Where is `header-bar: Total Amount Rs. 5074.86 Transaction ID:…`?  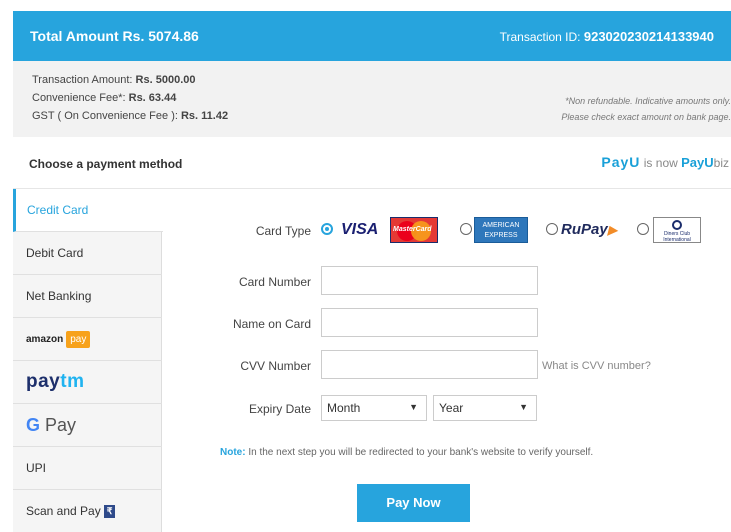
header-bar: Total Amount Rs. 5074.86 Transaction ID:… is located at coordinates (372, 36).